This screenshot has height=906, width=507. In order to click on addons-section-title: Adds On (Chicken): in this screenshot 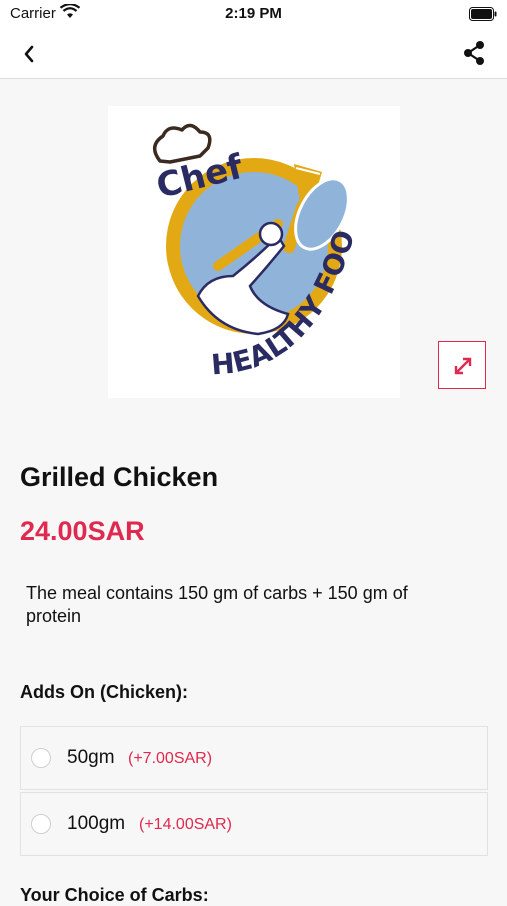, I will do `click(104, 692)`.